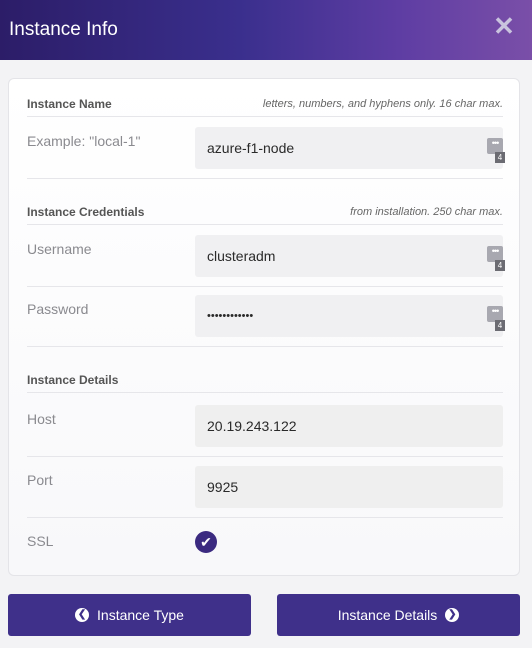 This screenshot has height=648, width=532. Describe the element at coordinates (59, 249) in the screenshot. I see `field-label: Username` at that location.